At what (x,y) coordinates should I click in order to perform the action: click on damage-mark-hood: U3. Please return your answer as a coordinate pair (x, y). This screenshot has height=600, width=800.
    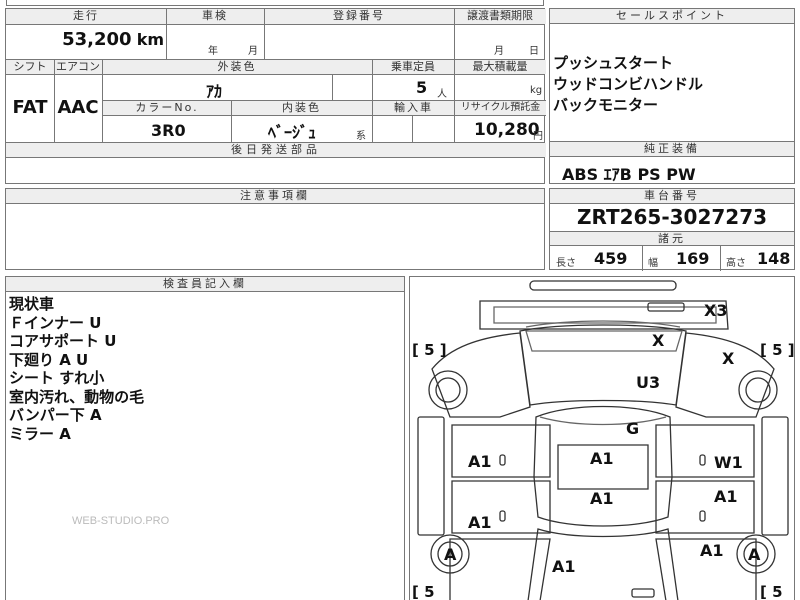
    Looking at the image, I should click on (648, 382).